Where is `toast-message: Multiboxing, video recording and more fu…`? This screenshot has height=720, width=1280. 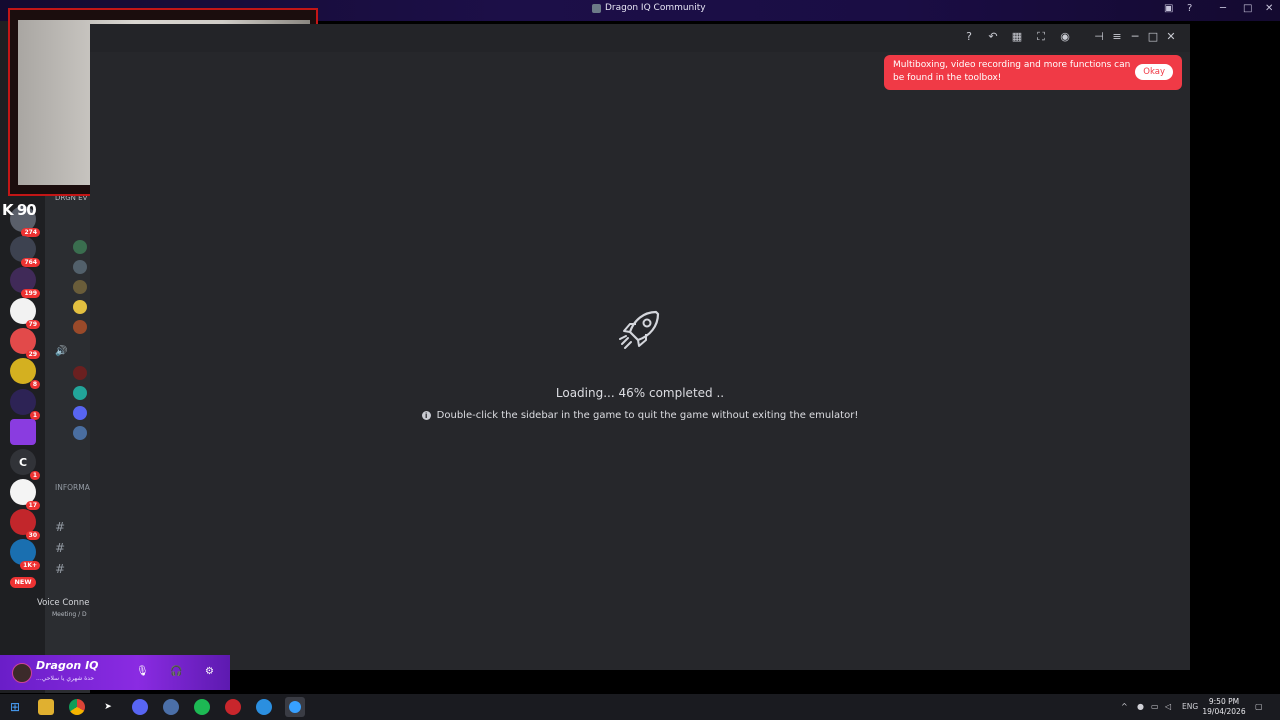 toast-message: Multiboxing, video recording and more fu… is located at coordinates (1012, 71).